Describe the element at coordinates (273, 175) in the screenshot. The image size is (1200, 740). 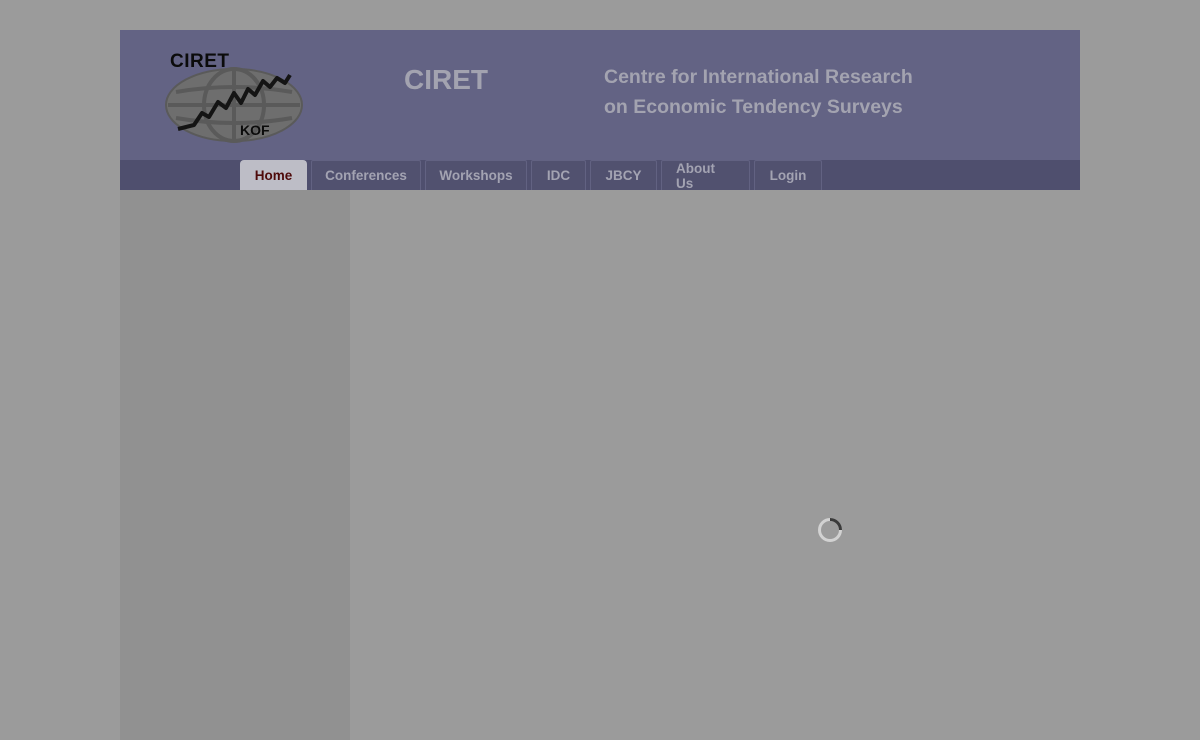
I see `nav-tab-home: Home` at that location.